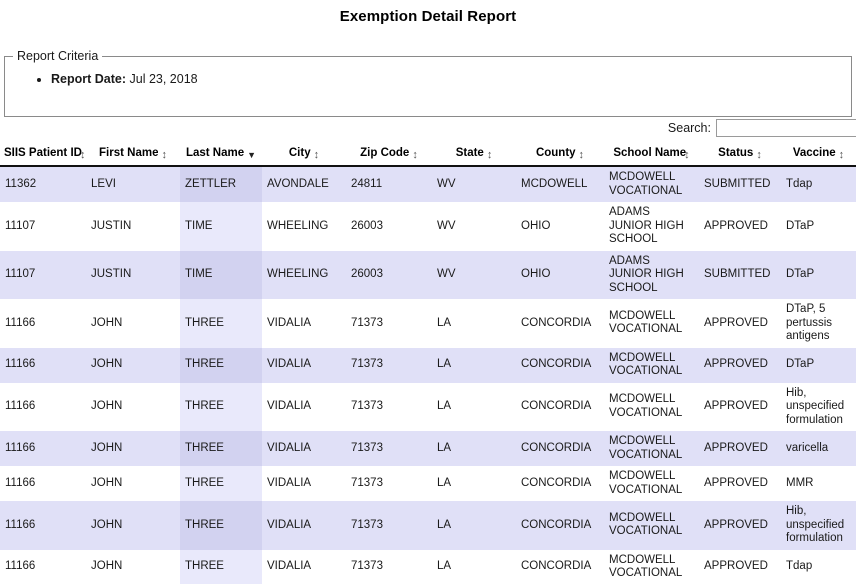  I want to click on column-header-label: School Name, so click(650, 153).